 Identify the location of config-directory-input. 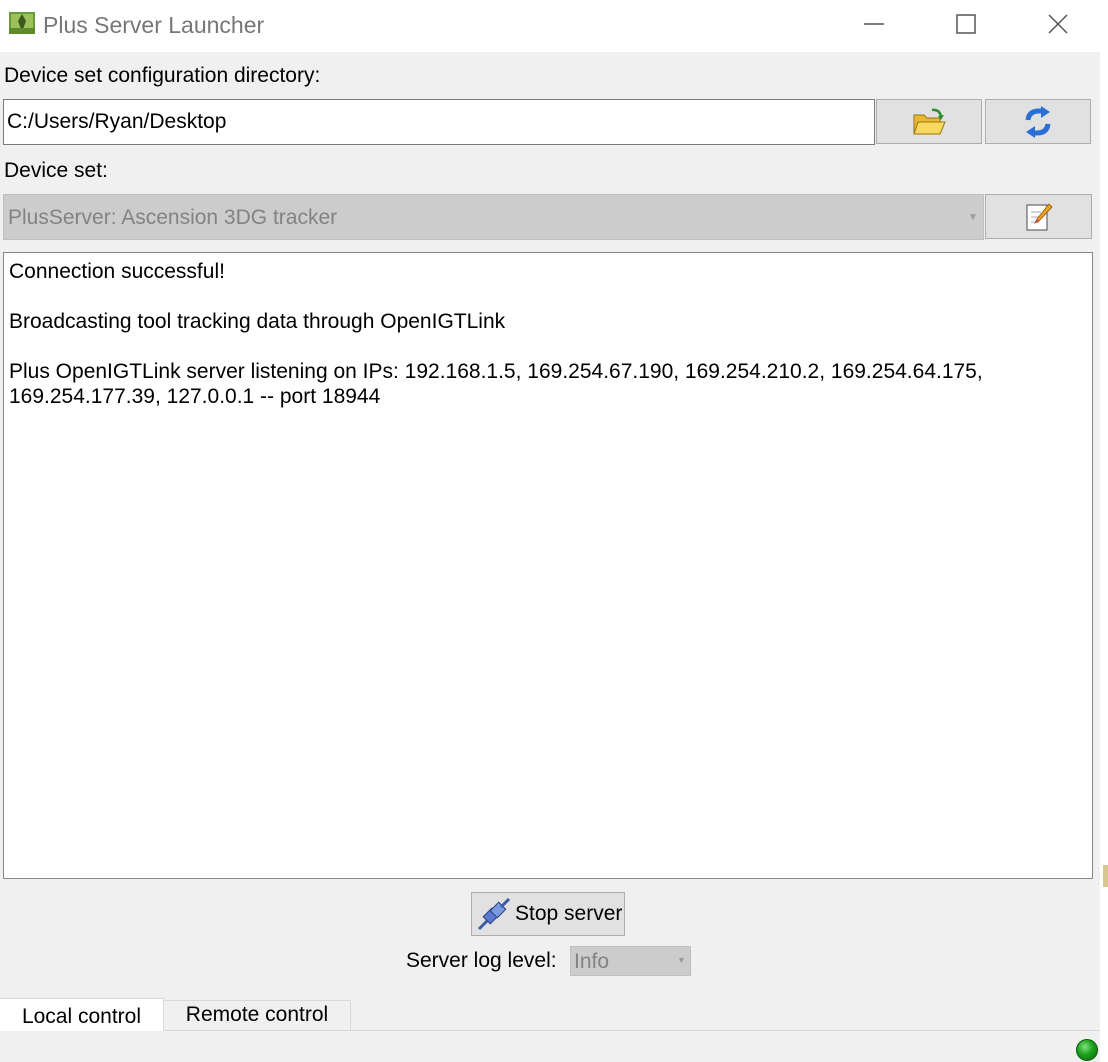
(439, 122).